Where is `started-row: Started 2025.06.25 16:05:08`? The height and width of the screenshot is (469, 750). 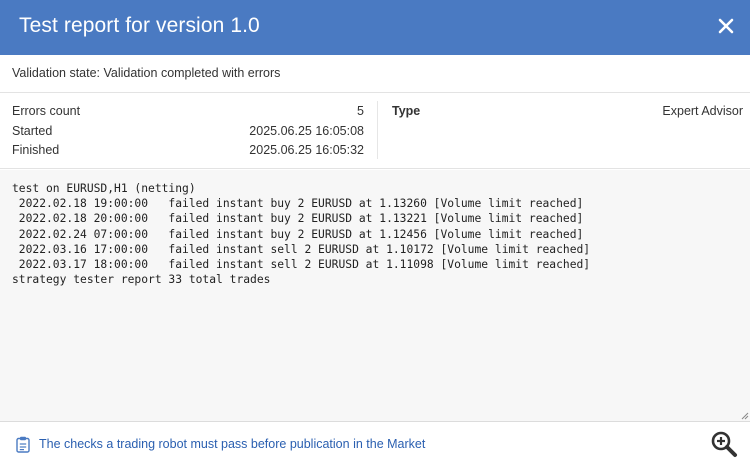
started-row: Started 2025.06.25 16:05:08 is located at coordinates (188, 134).